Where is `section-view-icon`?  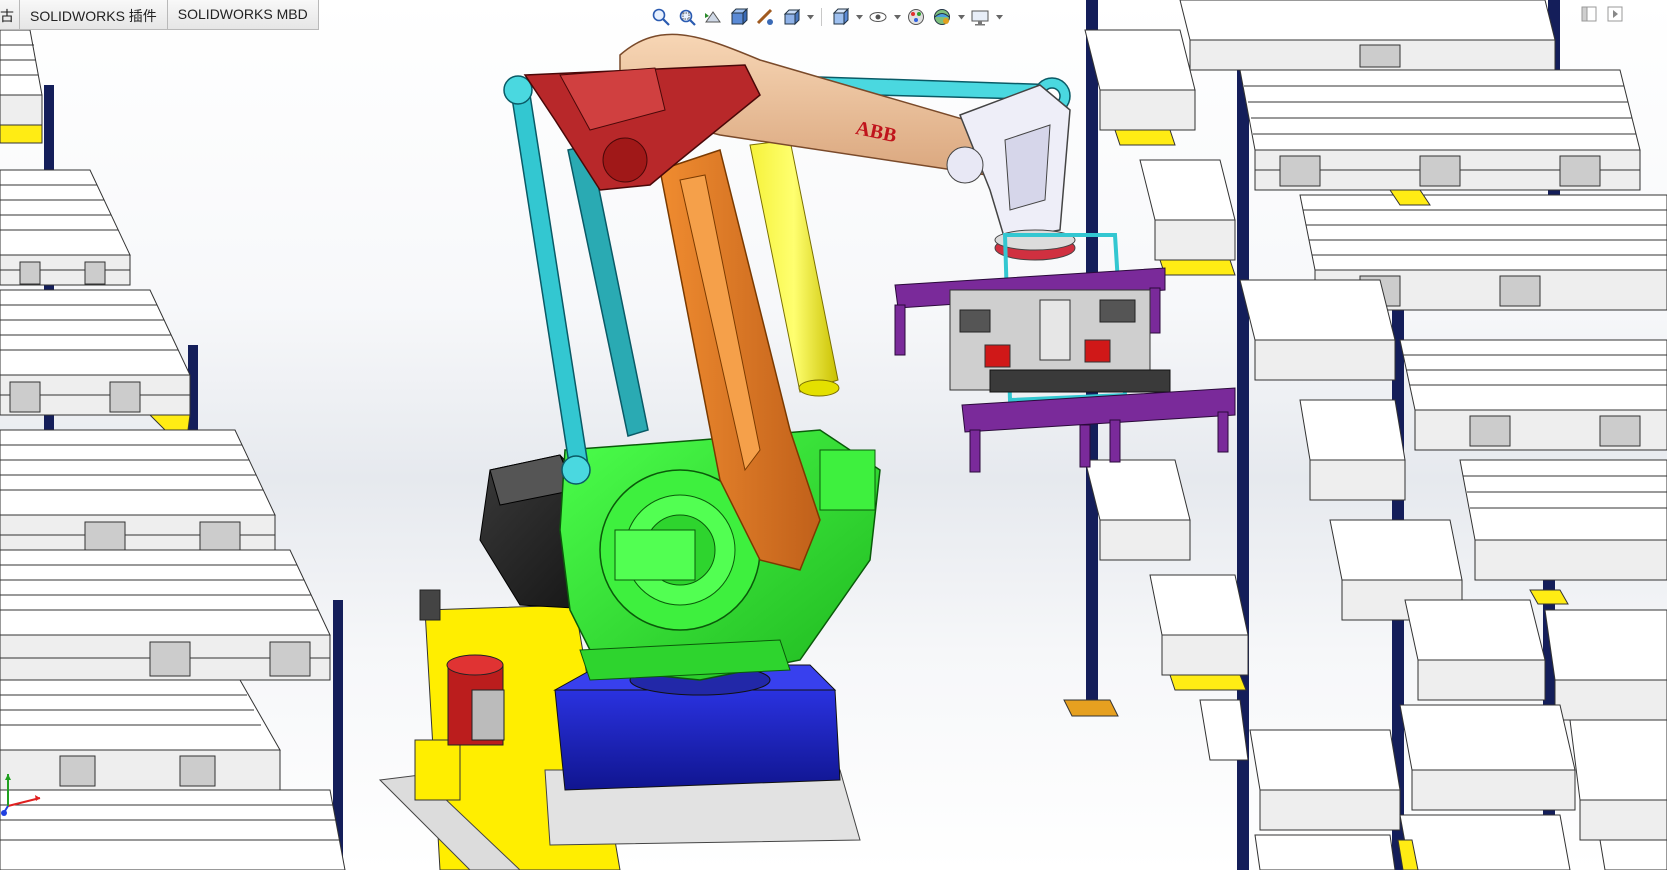 section-view-icon is located at coordinates (739, 17).